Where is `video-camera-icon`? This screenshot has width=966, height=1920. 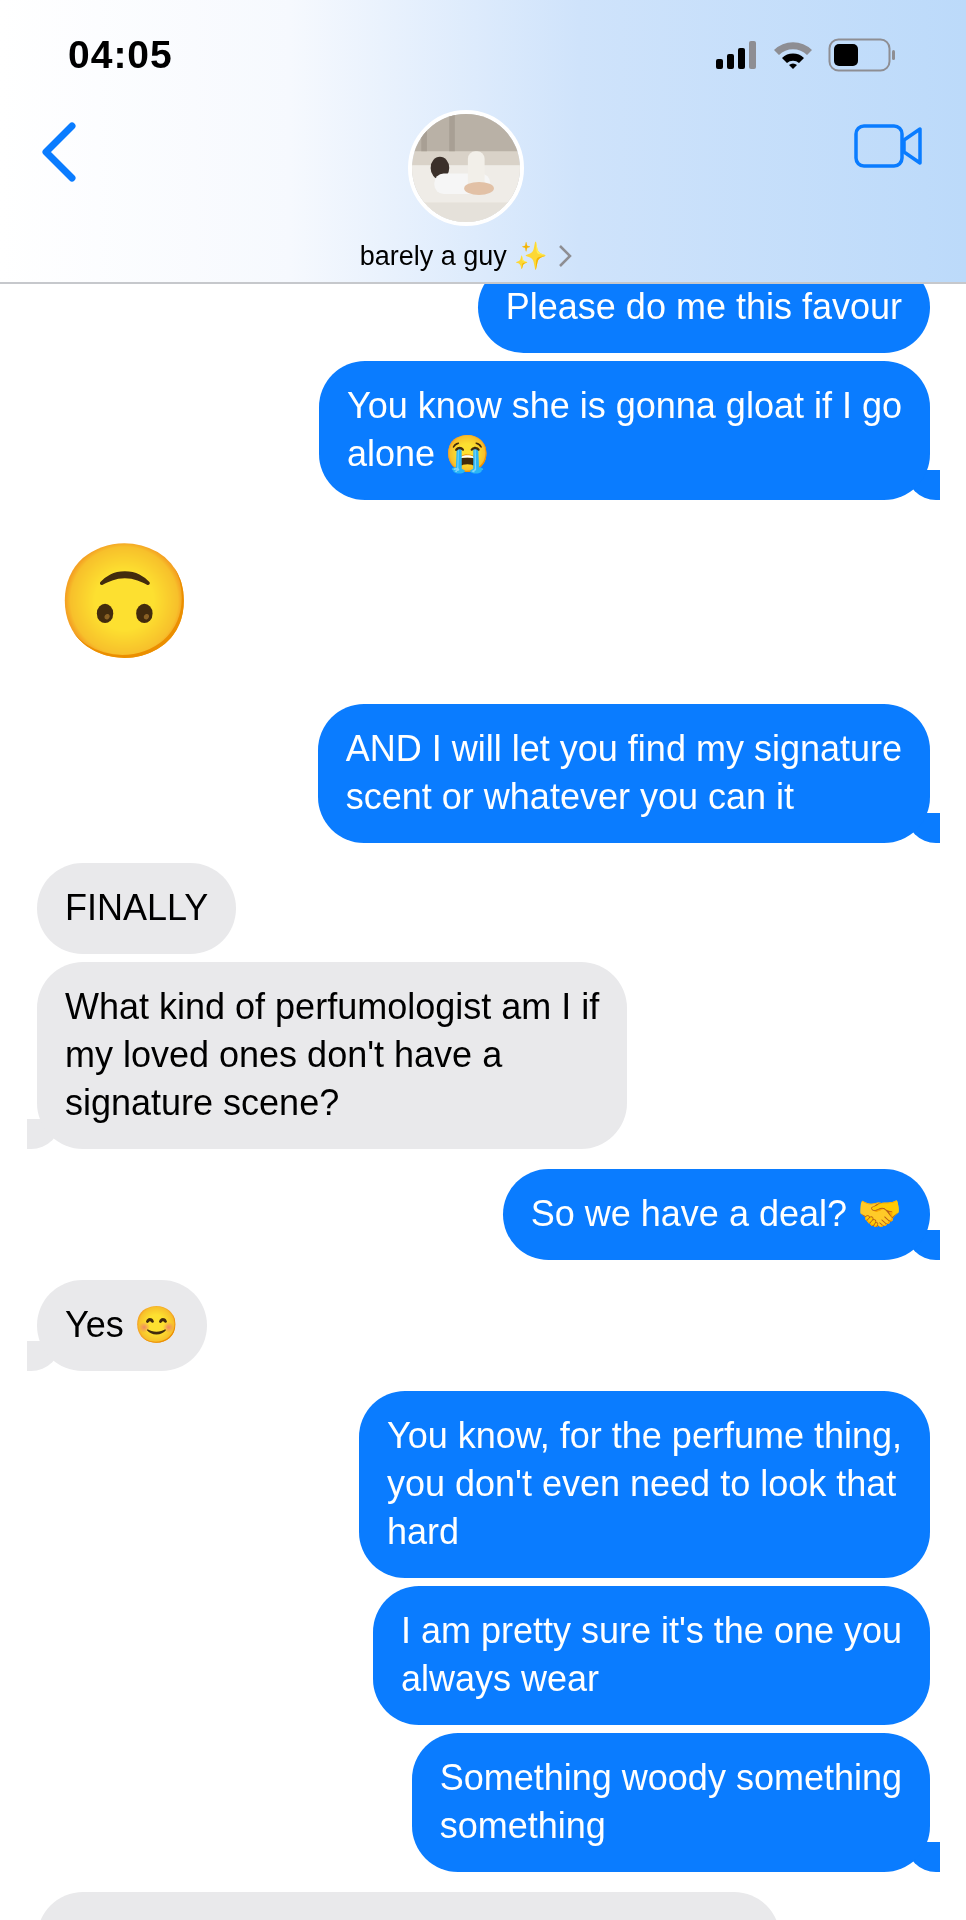
video-camera-icon is located at coordinates (889, 146).